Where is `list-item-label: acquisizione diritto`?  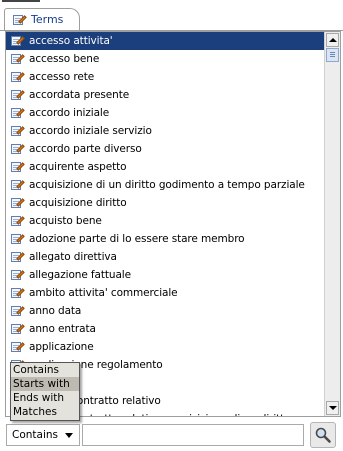
list-item-label: acquisizione diritto is located at coordinates (78, 203).